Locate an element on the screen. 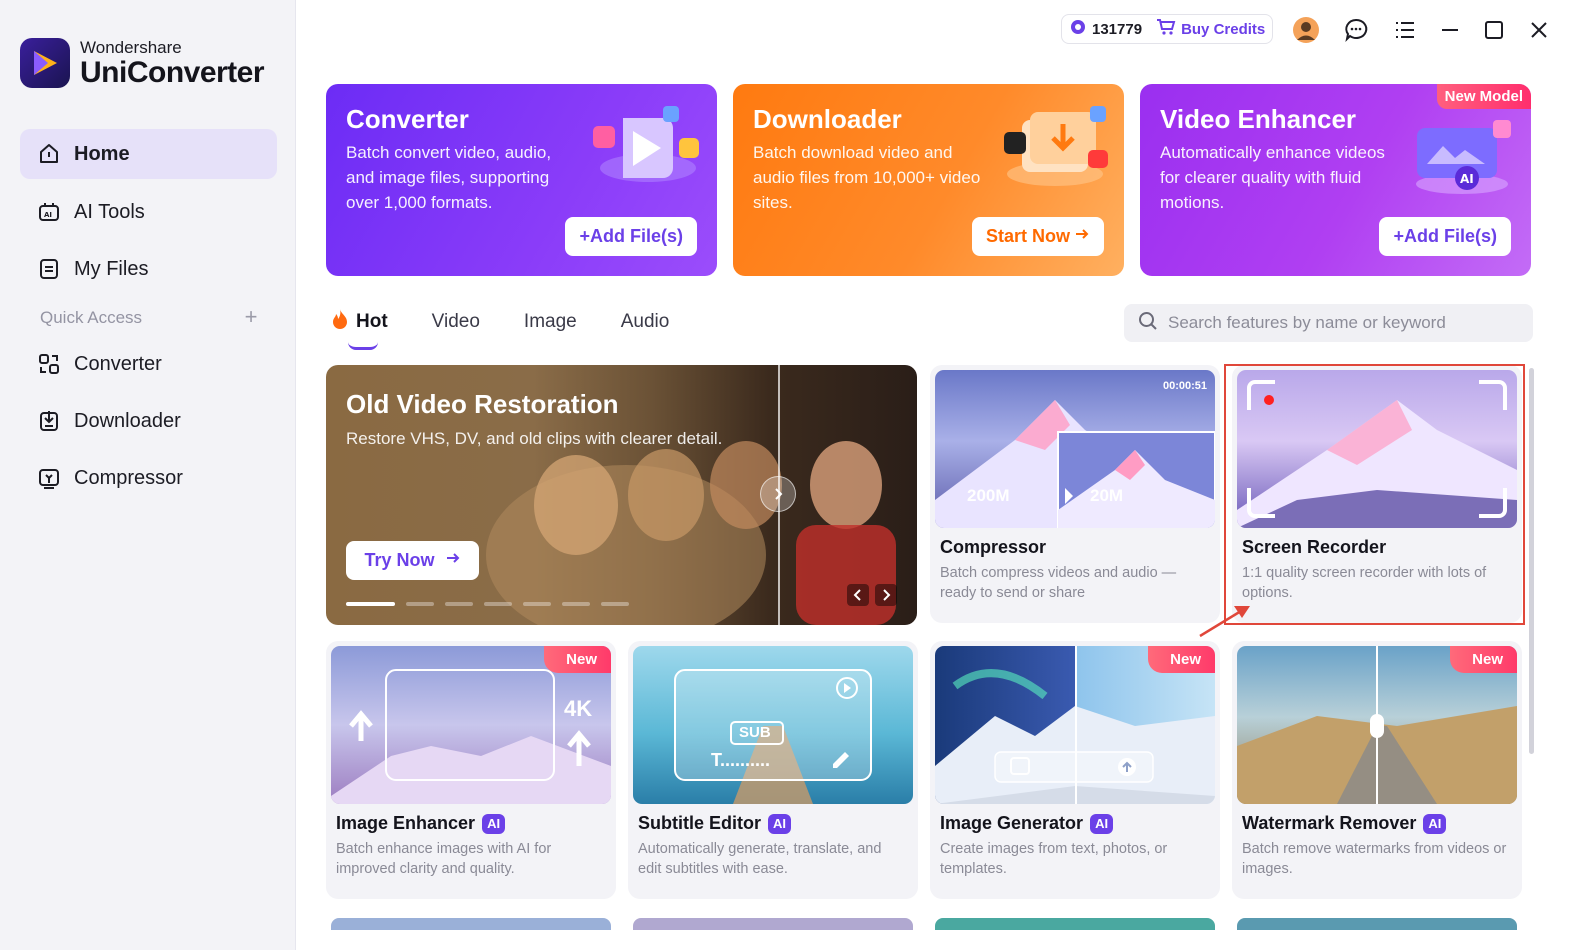 The image size is (1588, 950). buy-credits-button: Buy Credits is located at coordinates (1210, 29).